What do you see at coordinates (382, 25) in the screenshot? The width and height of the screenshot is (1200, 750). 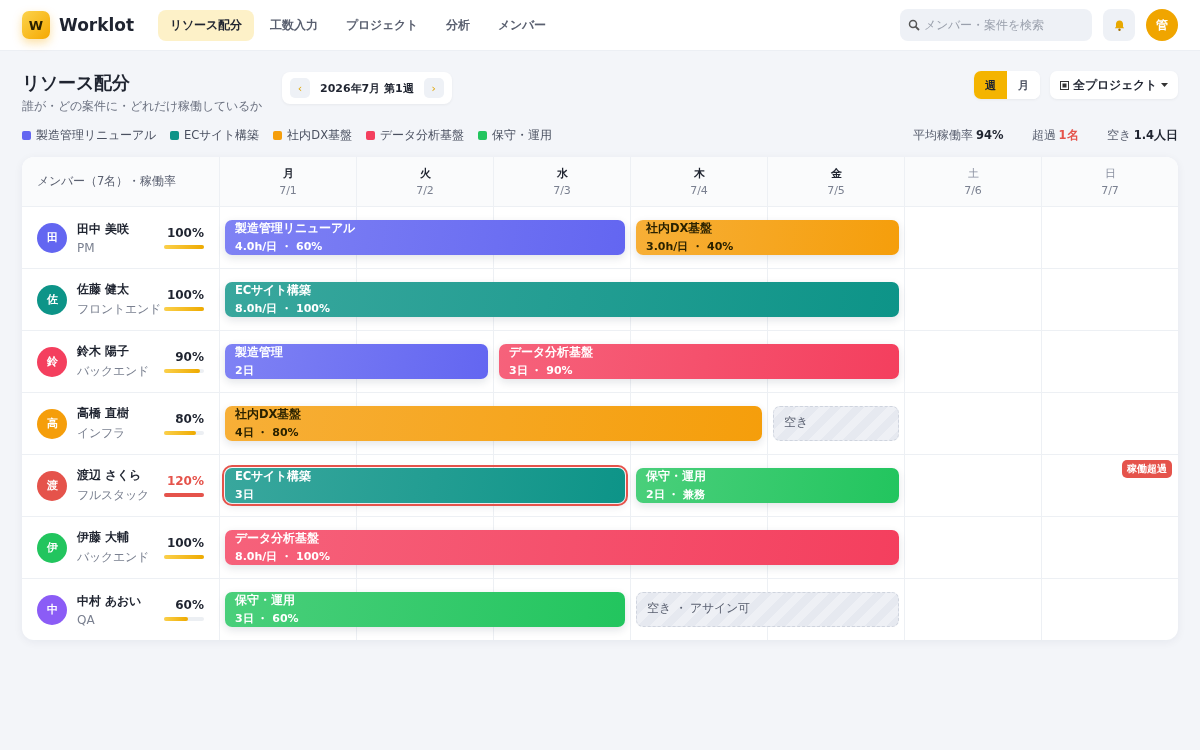 I see `nav-tab: プロジェクト` at bounding box center [382, 25].